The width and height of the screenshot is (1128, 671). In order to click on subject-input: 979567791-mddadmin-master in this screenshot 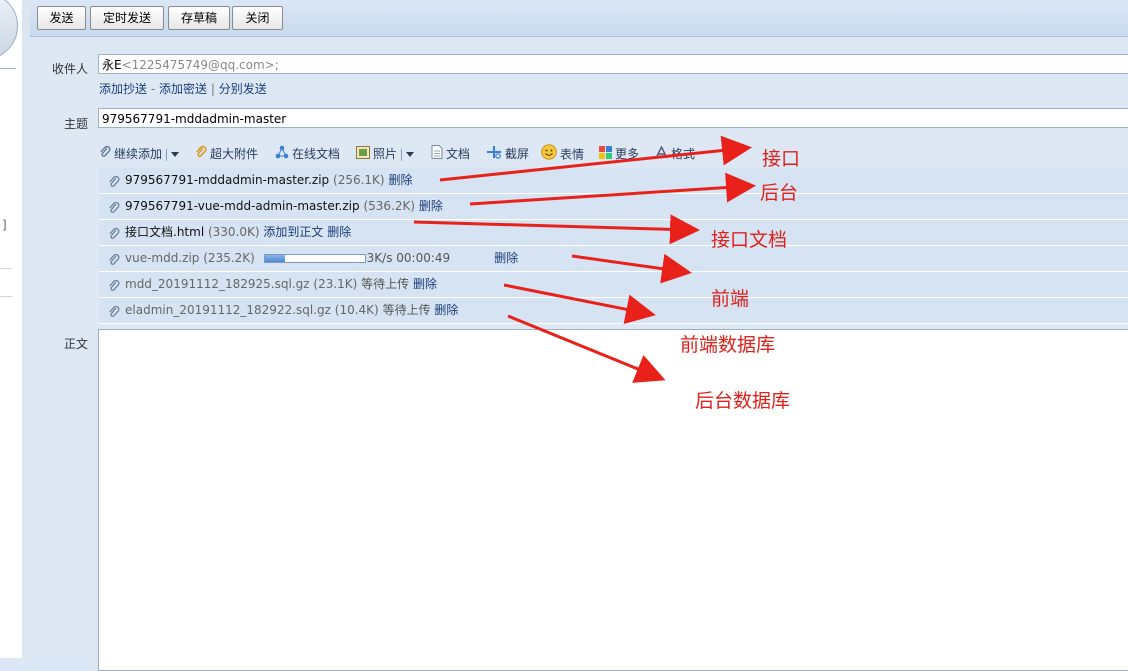, I will do `click(613, 118)`.